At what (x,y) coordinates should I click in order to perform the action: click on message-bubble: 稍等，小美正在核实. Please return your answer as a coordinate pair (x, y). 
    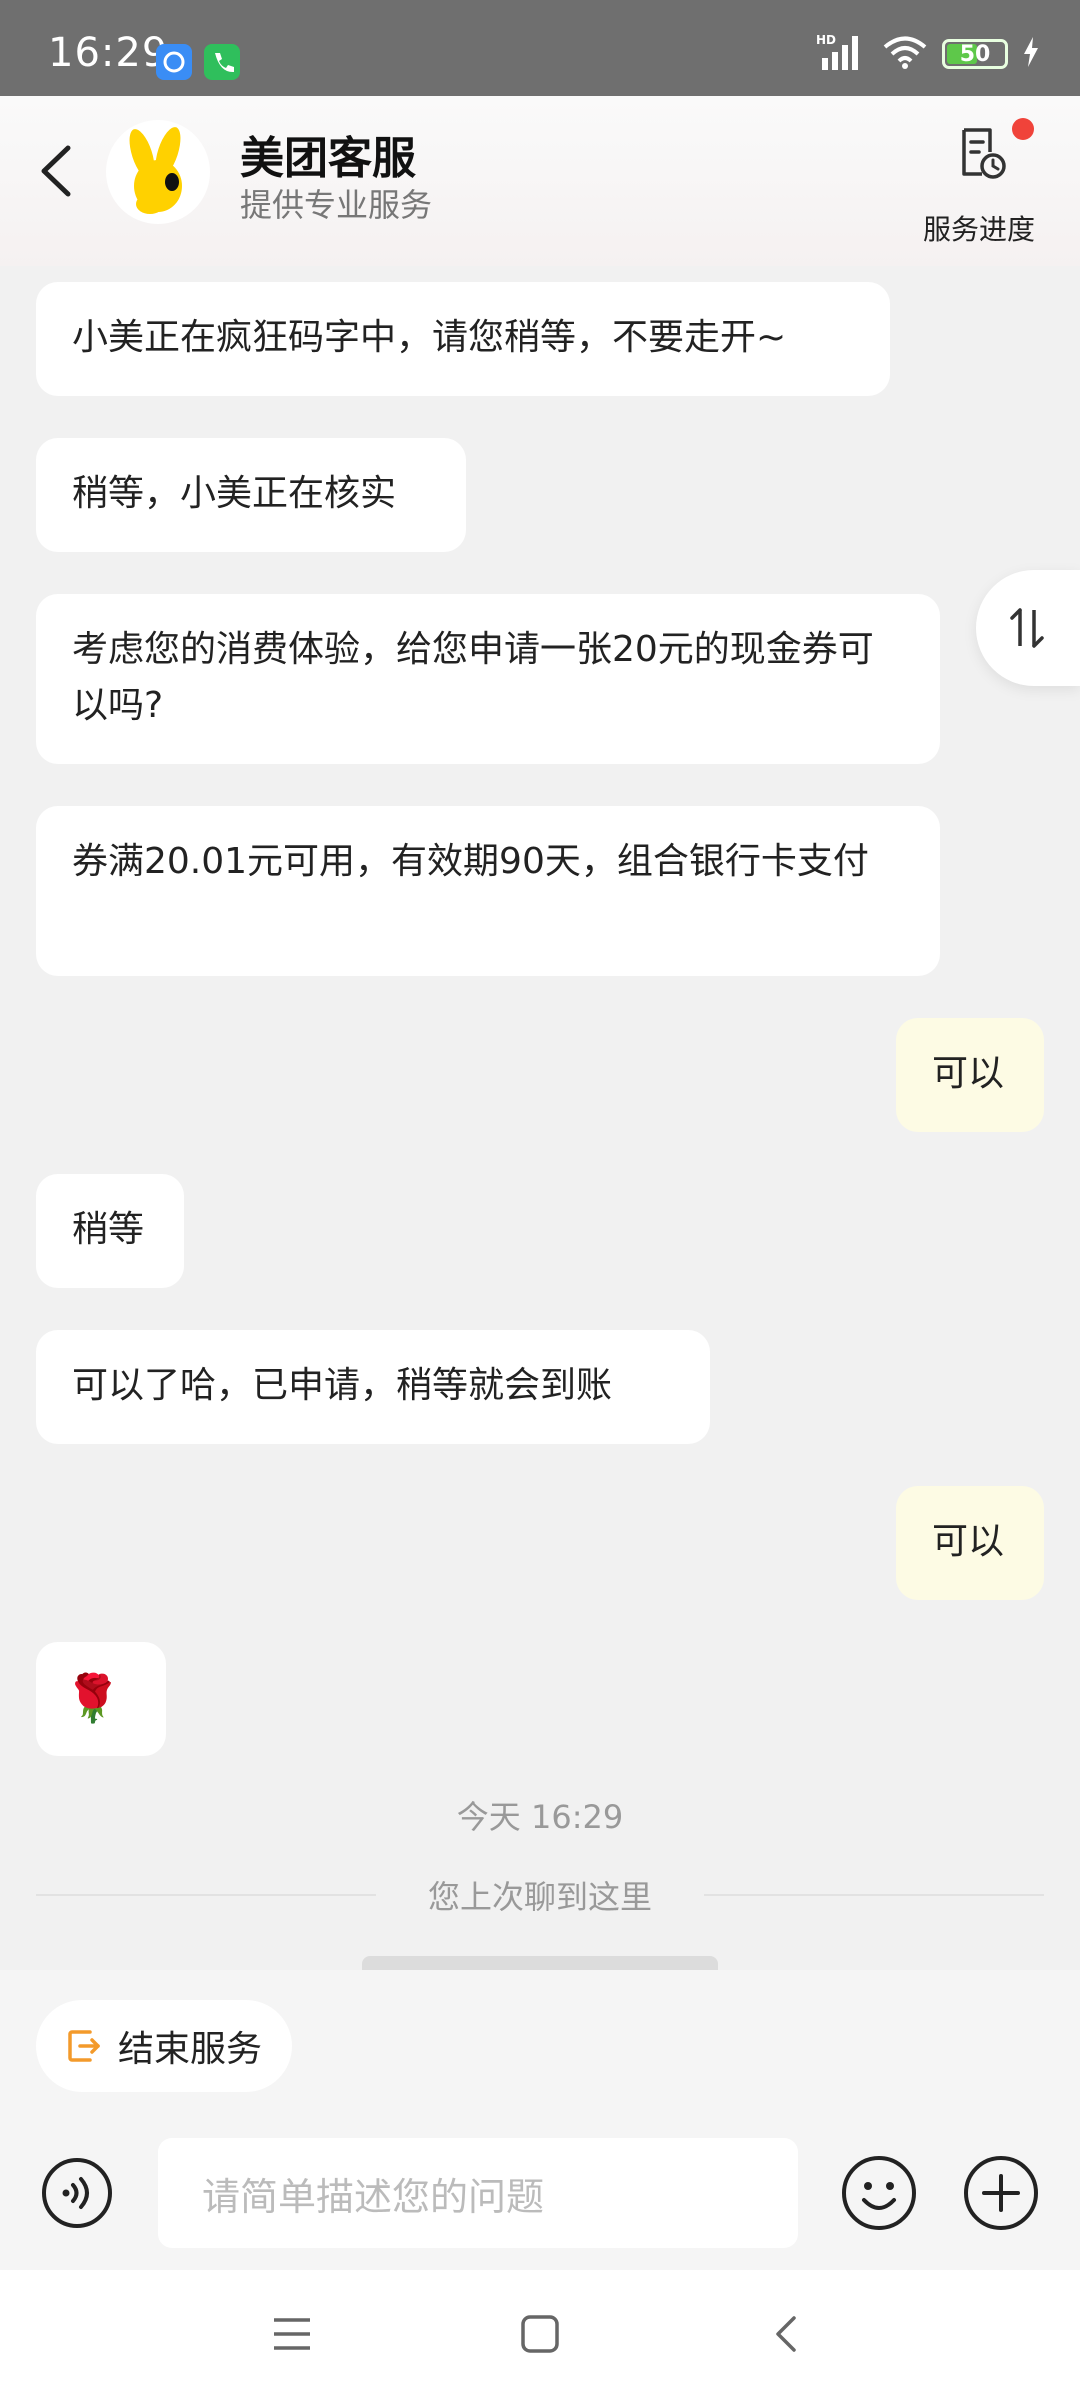
    Looking at the image, I should click on (251, 495).